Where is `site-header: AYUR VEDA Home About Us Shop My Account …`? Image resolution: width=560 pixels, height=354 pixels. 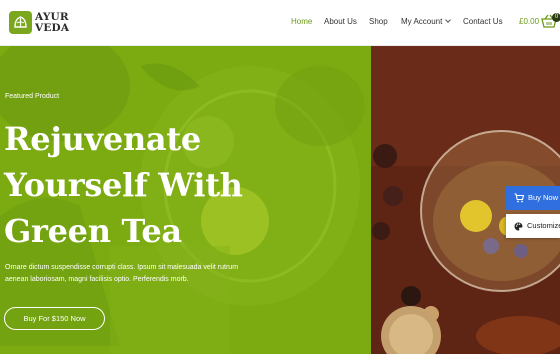
site-header: AYUR VEDA Home About Us Shop My Account … is located at coordinates (280, 23).